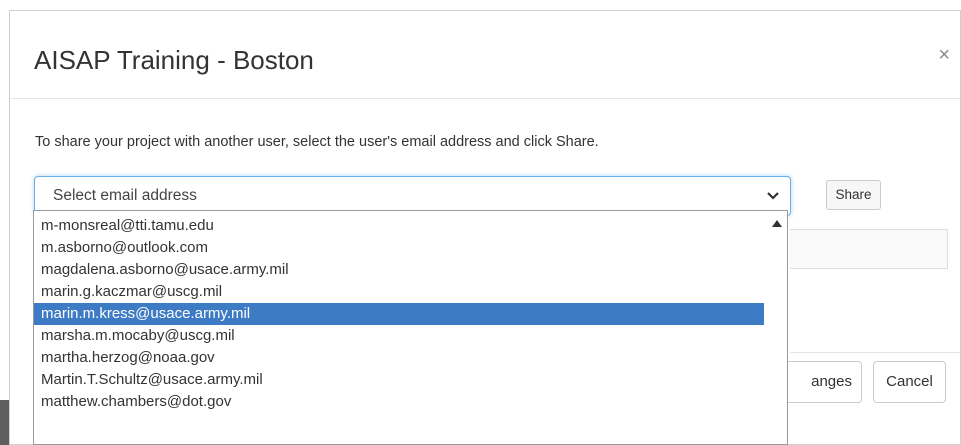 The height and width of the screenshot is (445, 961). Describe the element at coordinates (399, 402) in the screenshot. I see `email-option: matthew.chambers@dot.gov` at that location.